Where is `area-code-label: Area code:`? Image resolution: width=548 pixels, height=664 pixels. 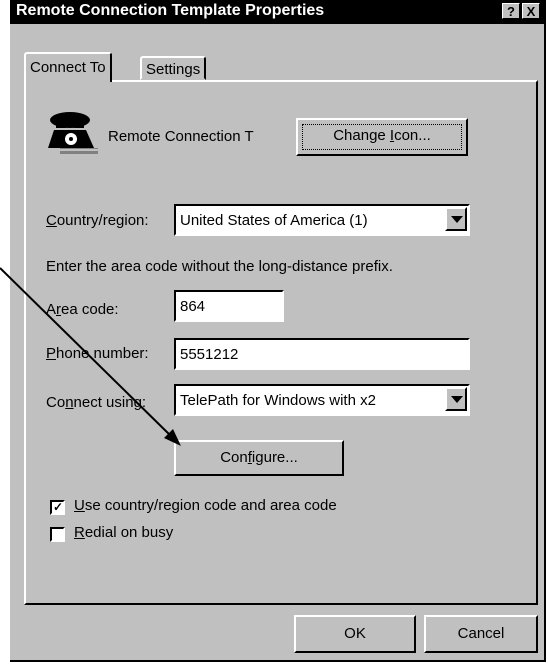 area-code-label: Area code: is located at coordinates (82, 309).